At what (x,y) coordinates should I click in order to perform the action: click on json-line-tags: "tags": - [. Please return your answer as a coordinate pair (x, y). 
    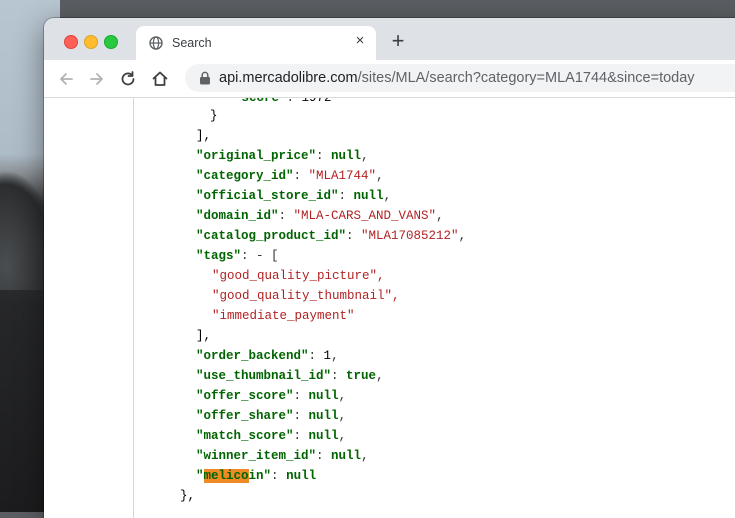
    Looking at the image, I should click on (237, 256).